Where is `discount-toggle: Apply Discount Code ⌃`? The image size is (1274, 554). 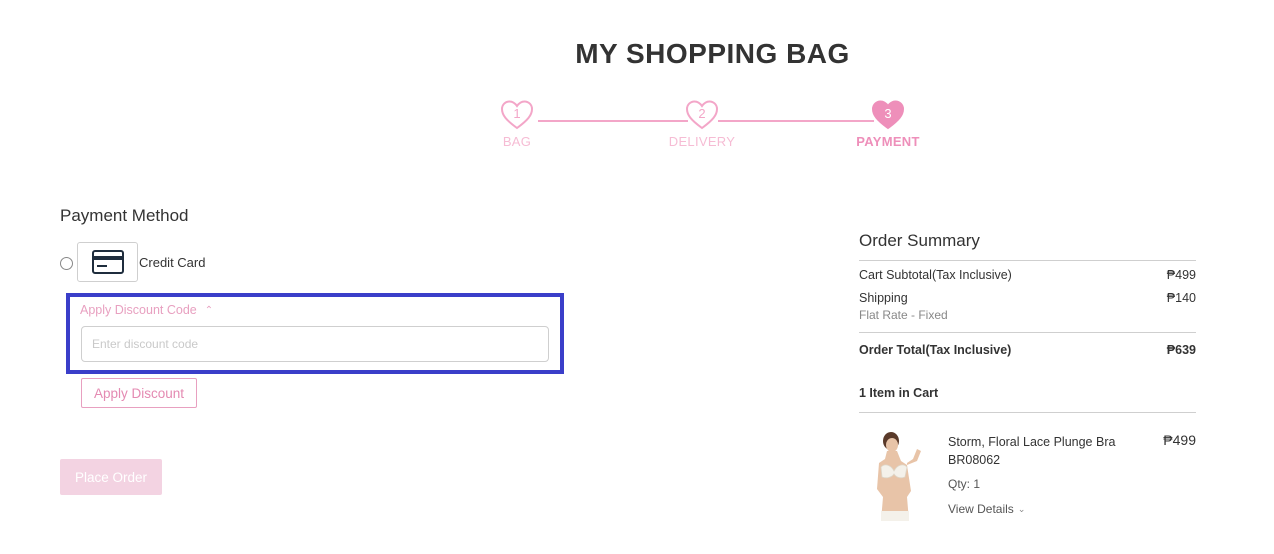 discount-toggle: Apply Discount Code ⌃ is located at coordinates (146, 310).